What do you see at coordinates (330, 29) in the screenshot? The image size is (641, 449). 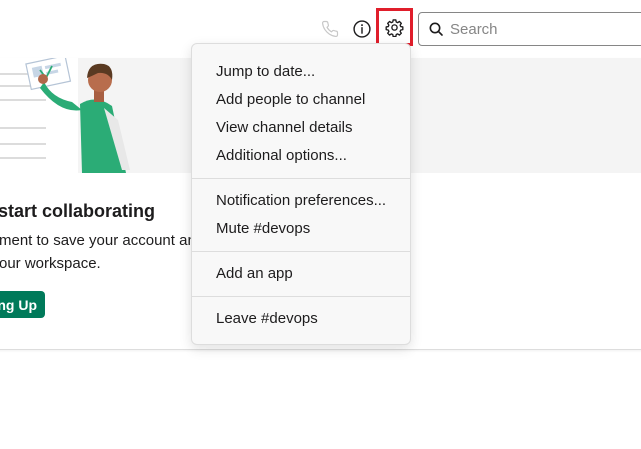 I see `phone-icon` at bounding box center [330, 29].